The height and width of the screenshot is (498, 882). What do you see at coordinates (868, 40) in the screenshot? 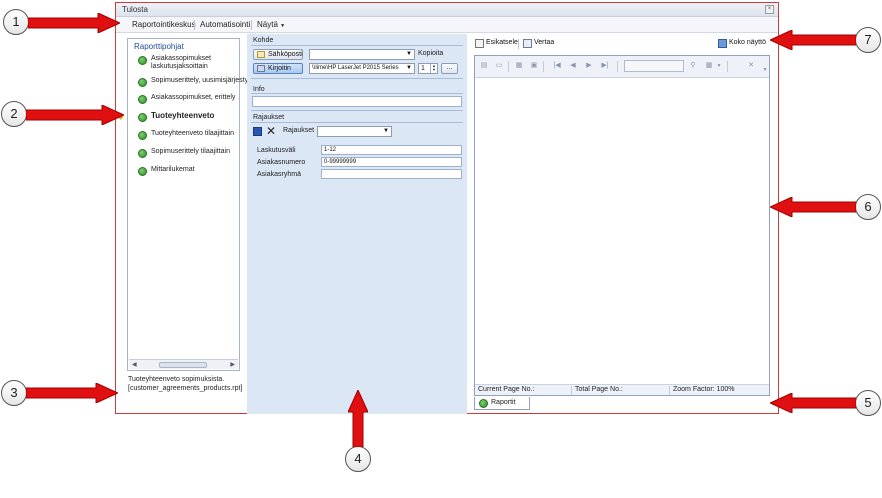
I see `callout-7: 7` at bounding box center [868, 40].